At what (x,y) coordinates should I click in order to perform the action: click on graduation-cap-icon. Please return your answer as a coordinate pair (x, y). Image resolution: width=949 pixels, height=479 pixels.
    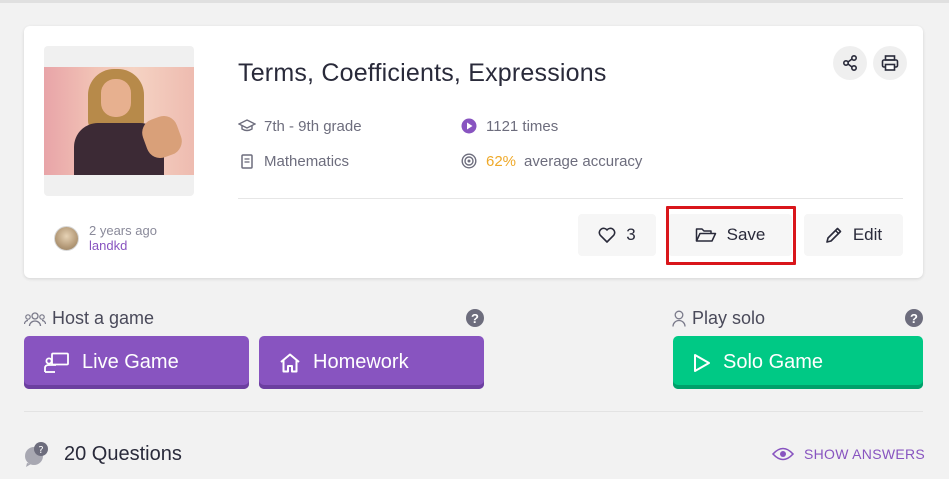
    Looking at the image, I should click on (247, 126).